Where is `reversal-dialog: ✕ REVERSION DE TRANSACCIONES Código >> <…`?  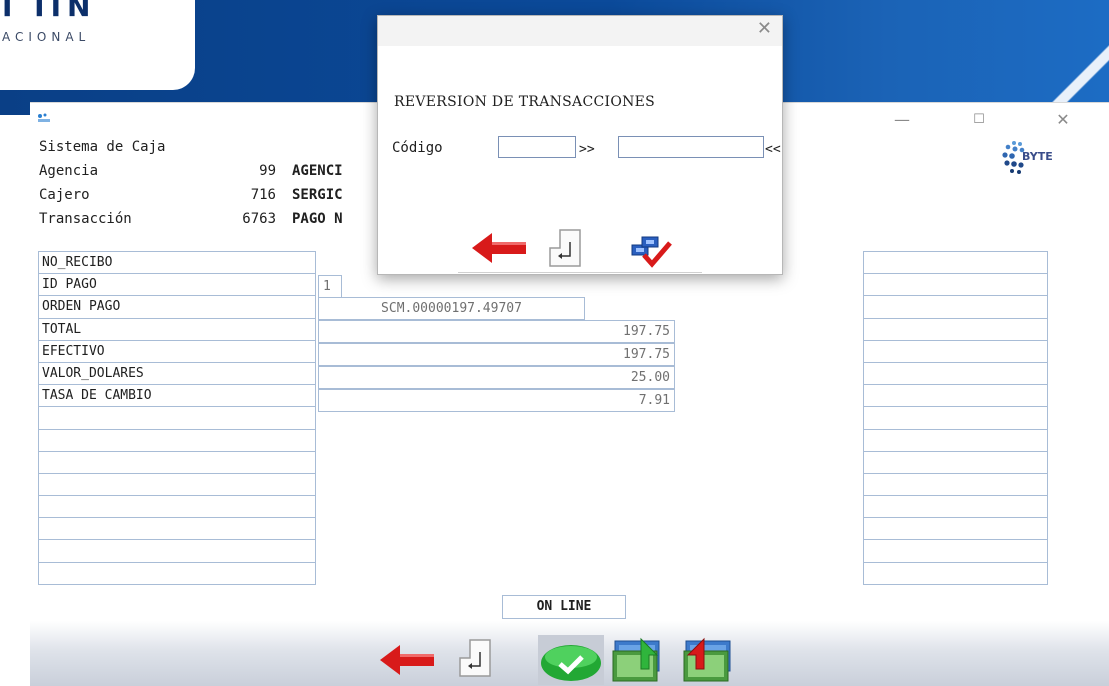 reversal-dialog: ✕ REVERSION DE TRANSACCIONES Código >> <… is located at coordinates (580, 145).